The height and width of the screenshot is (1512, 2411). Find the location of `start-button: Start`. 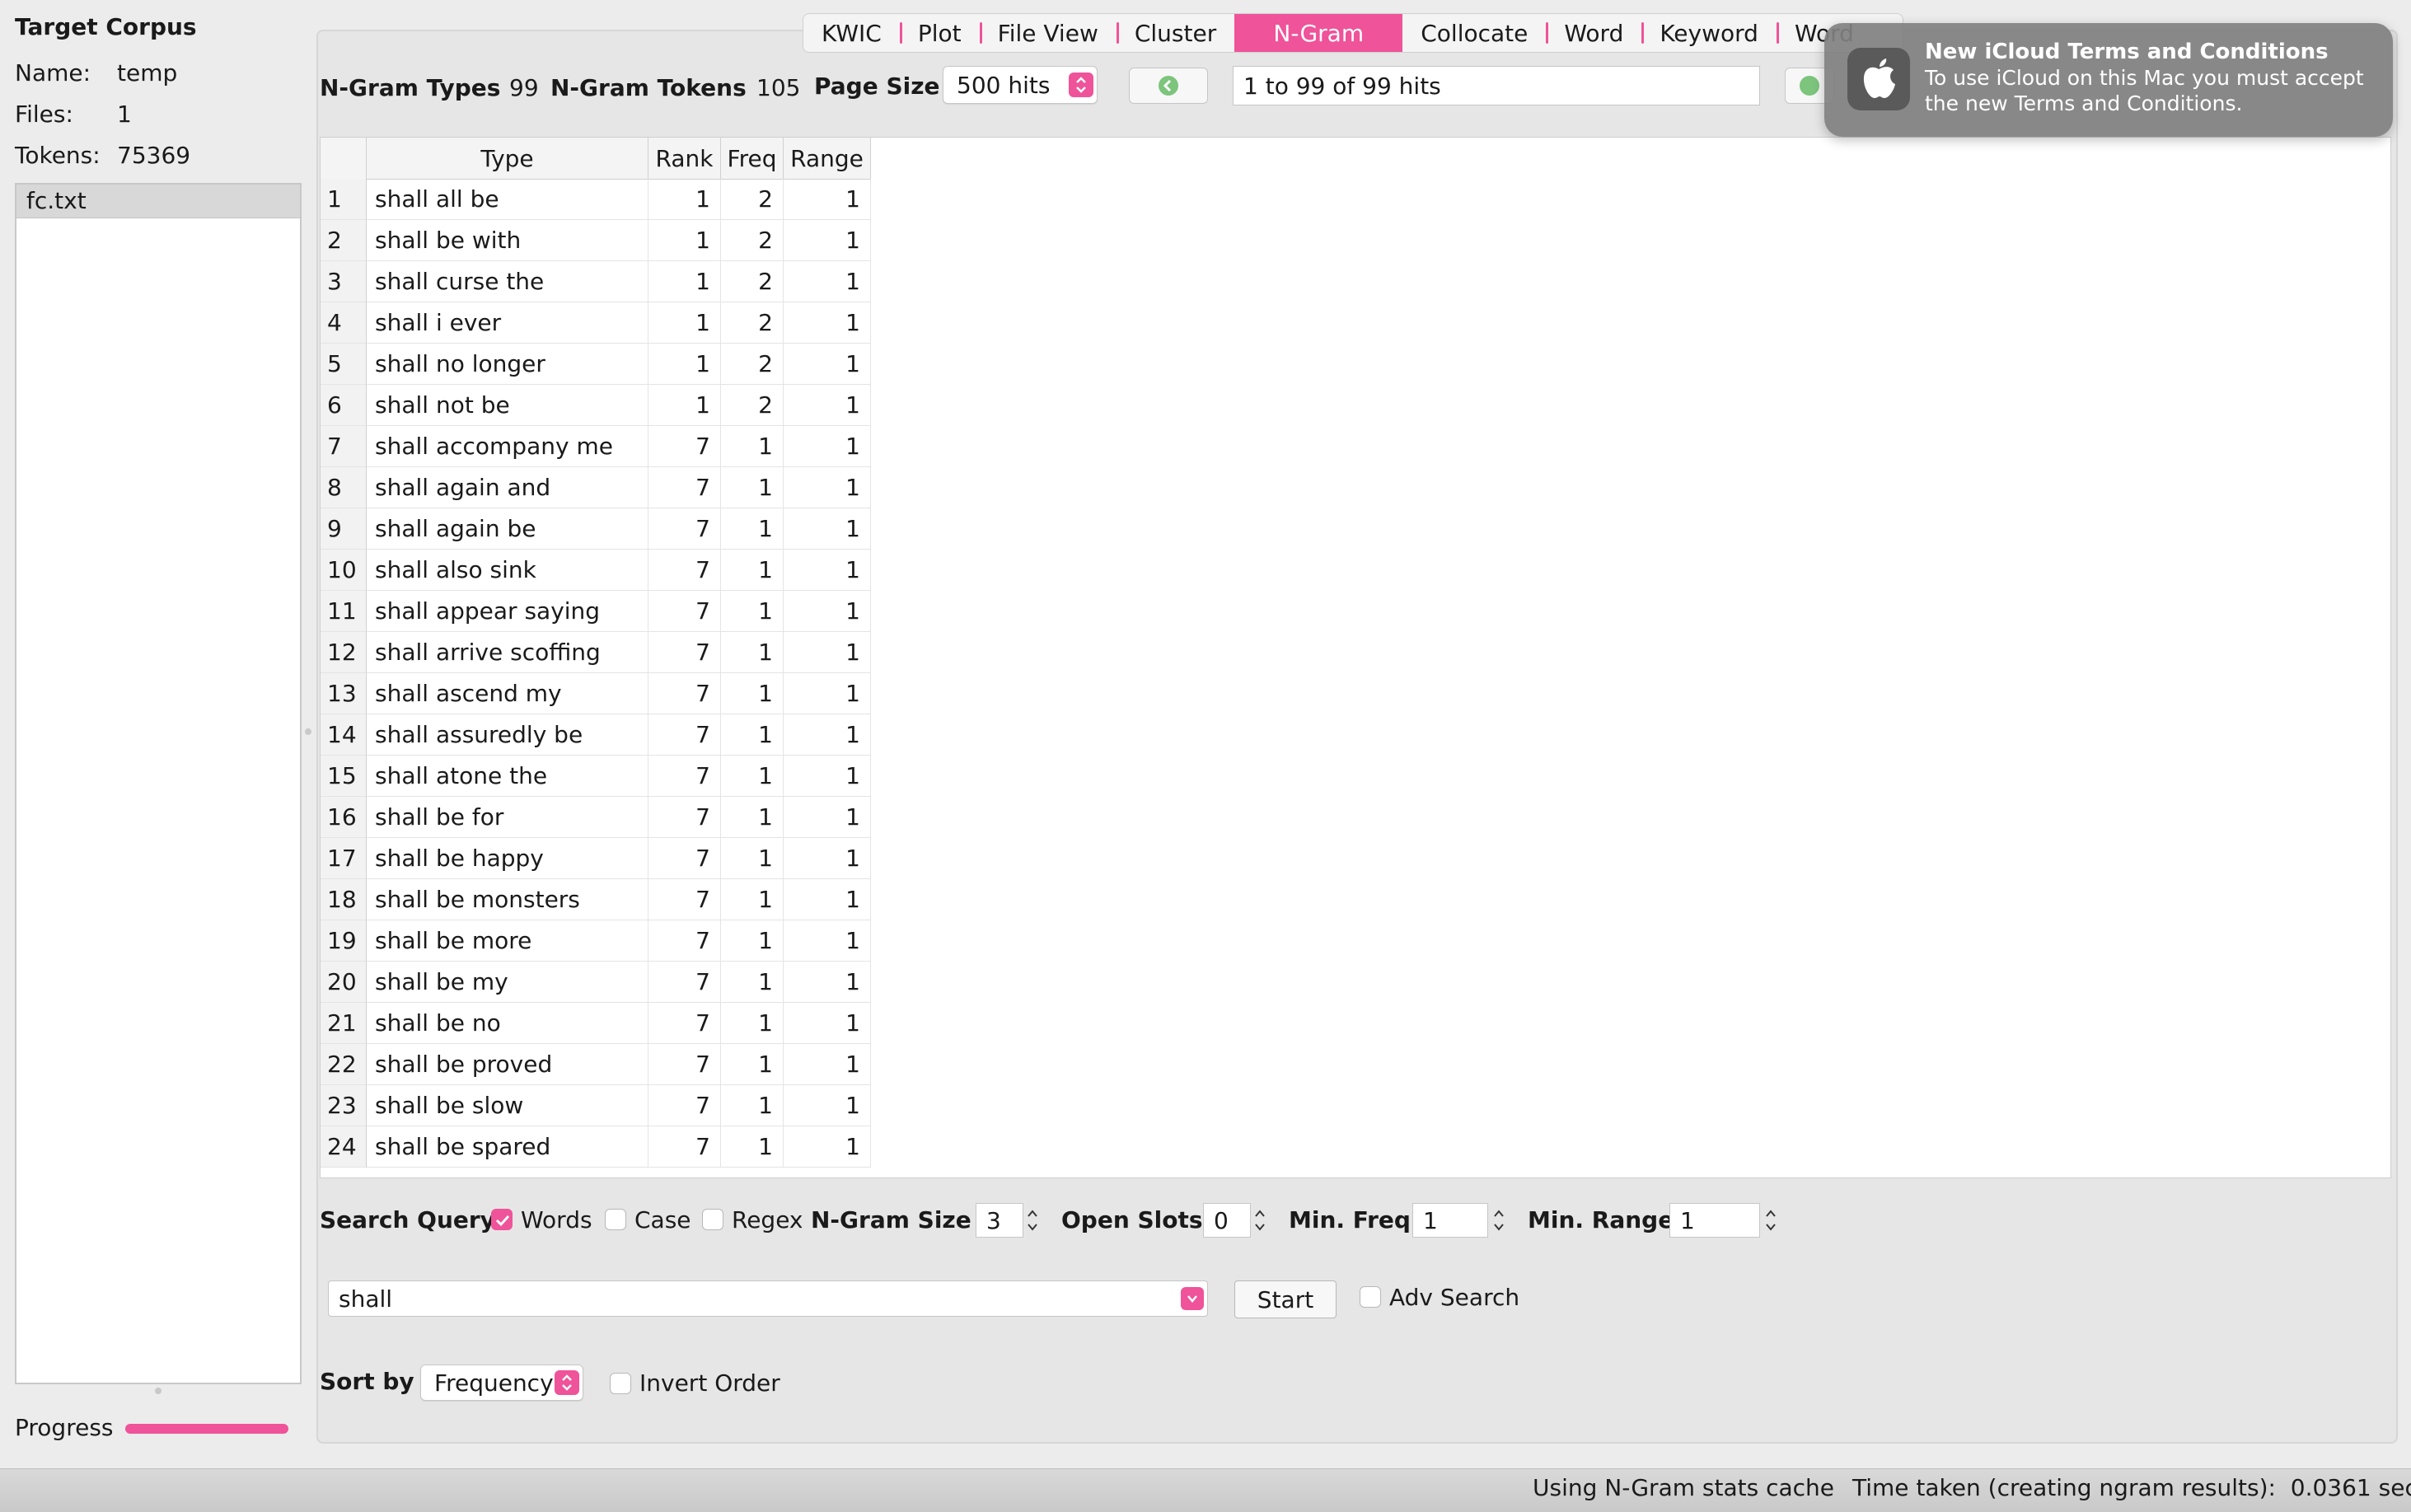

start-button: Start is located at coordinates (1285, 1299).